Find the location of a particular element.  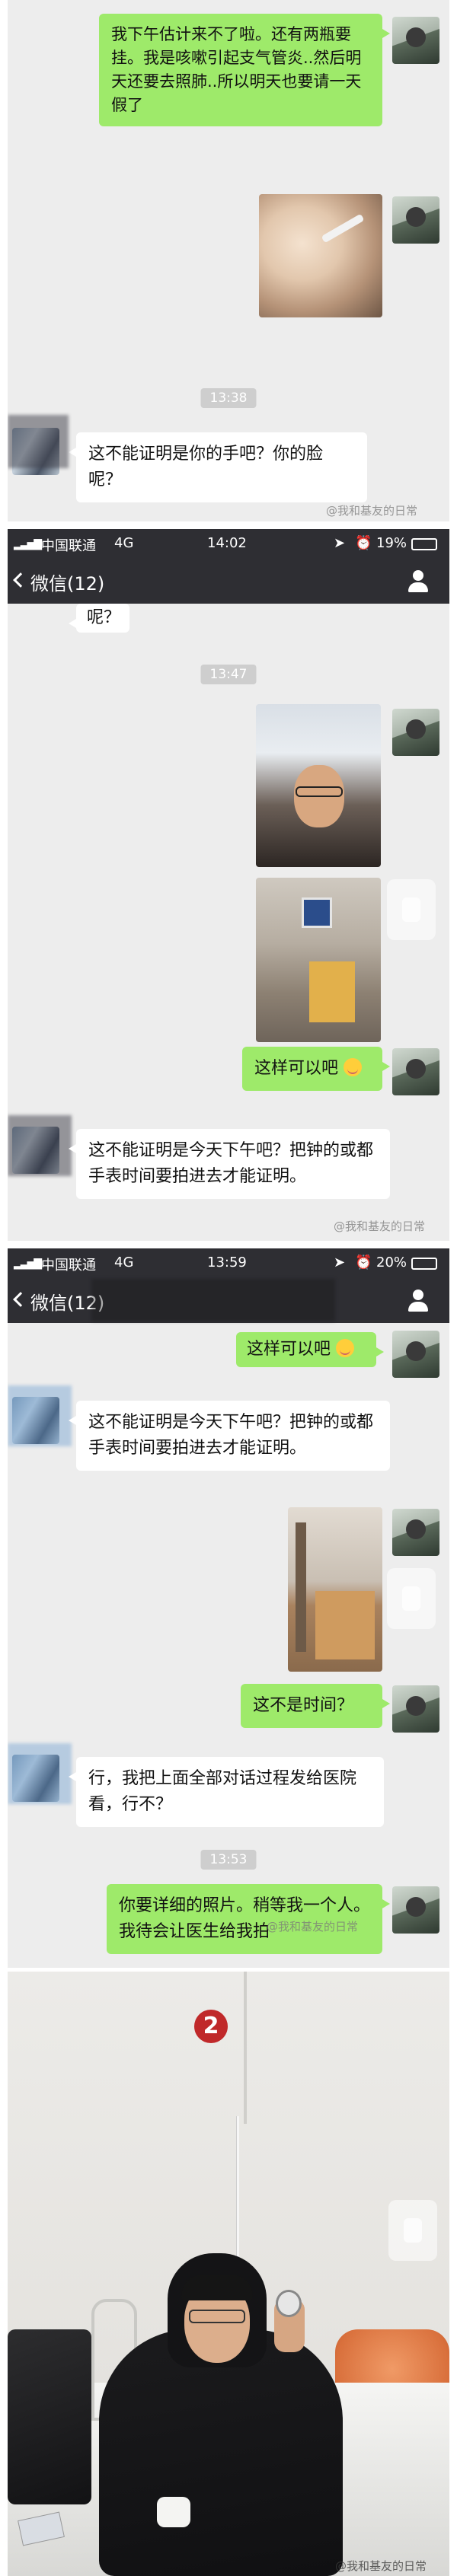

person-hair is located at coordinates (217, 2287).